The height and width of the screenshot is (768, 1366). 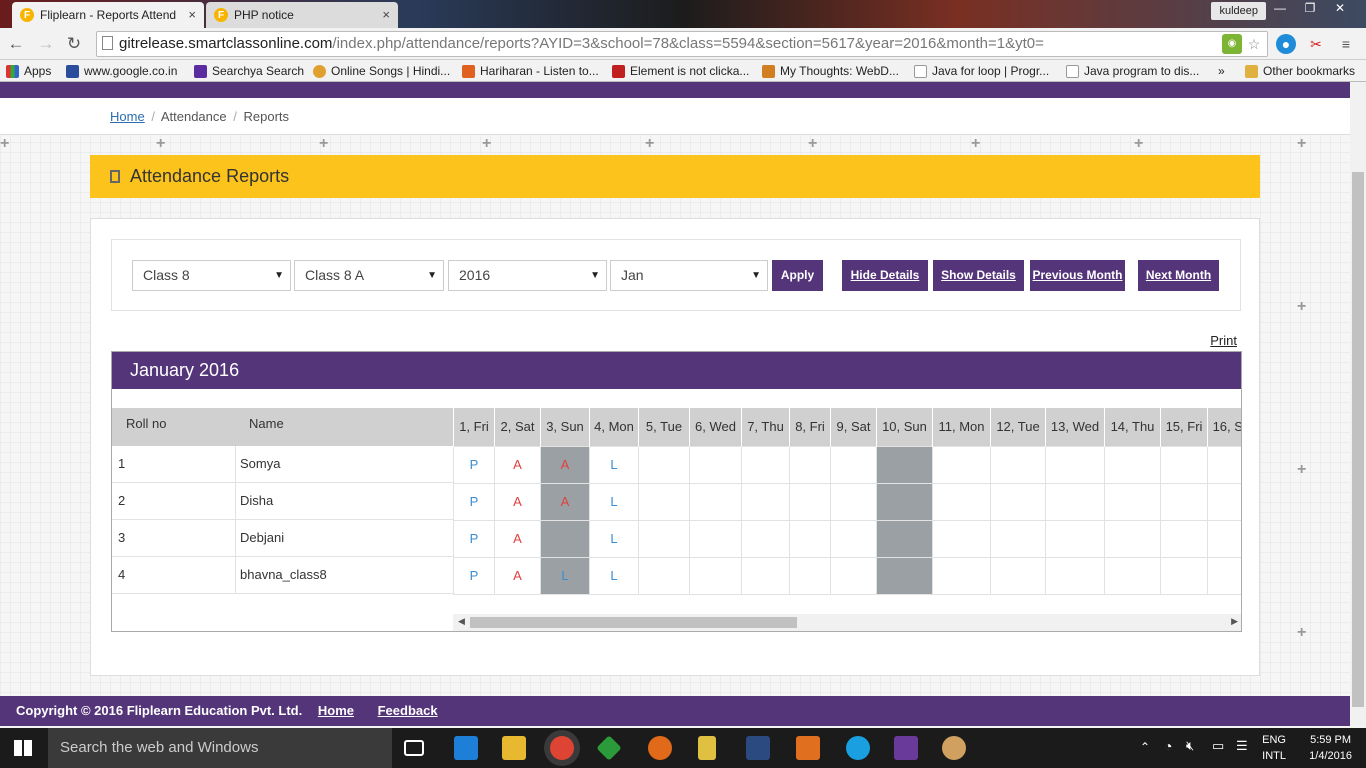 What do you see at coordinates (514, 748) in the screenshot?
I see `file-explorer-icon` at bounding box center [514, 748].